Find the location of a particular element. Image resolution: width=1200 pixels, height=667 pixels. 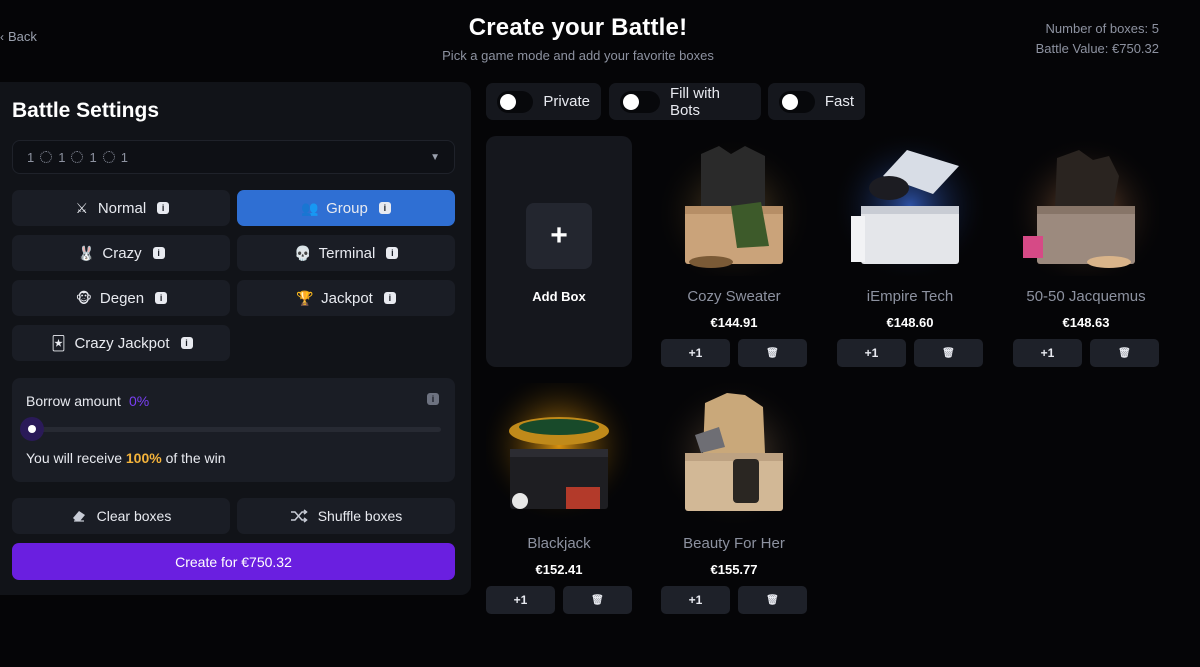

mode-label: Group is located at coordinates (347, 208).